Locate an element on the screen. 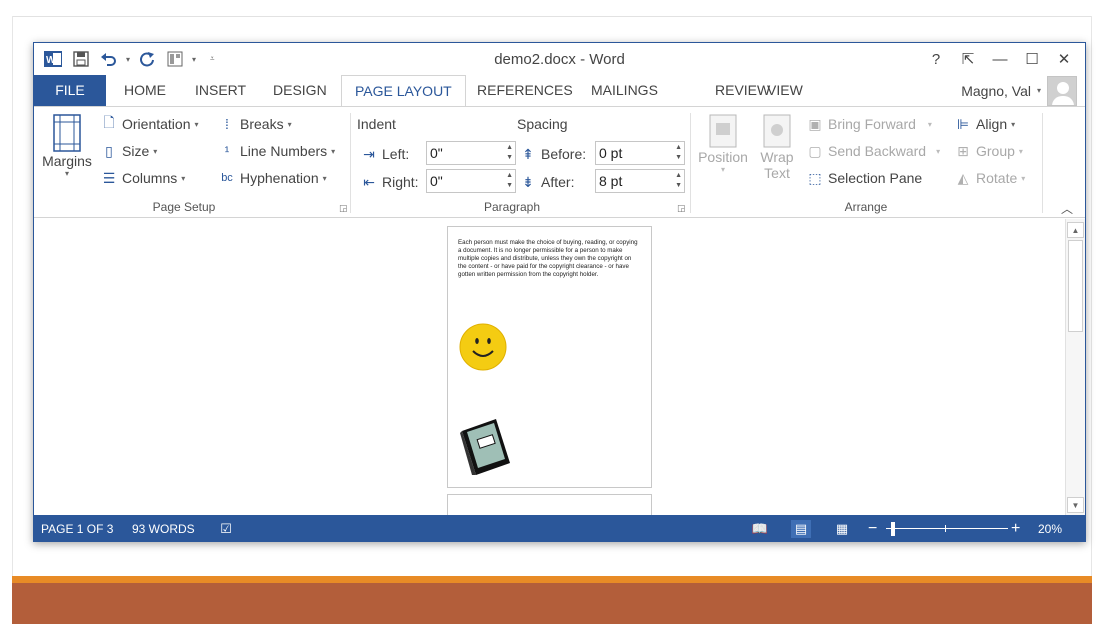 The image size is (1104, 624). bring-forward-button: ▣ Bring Forward ▾ is located at coordinates (869, 124).